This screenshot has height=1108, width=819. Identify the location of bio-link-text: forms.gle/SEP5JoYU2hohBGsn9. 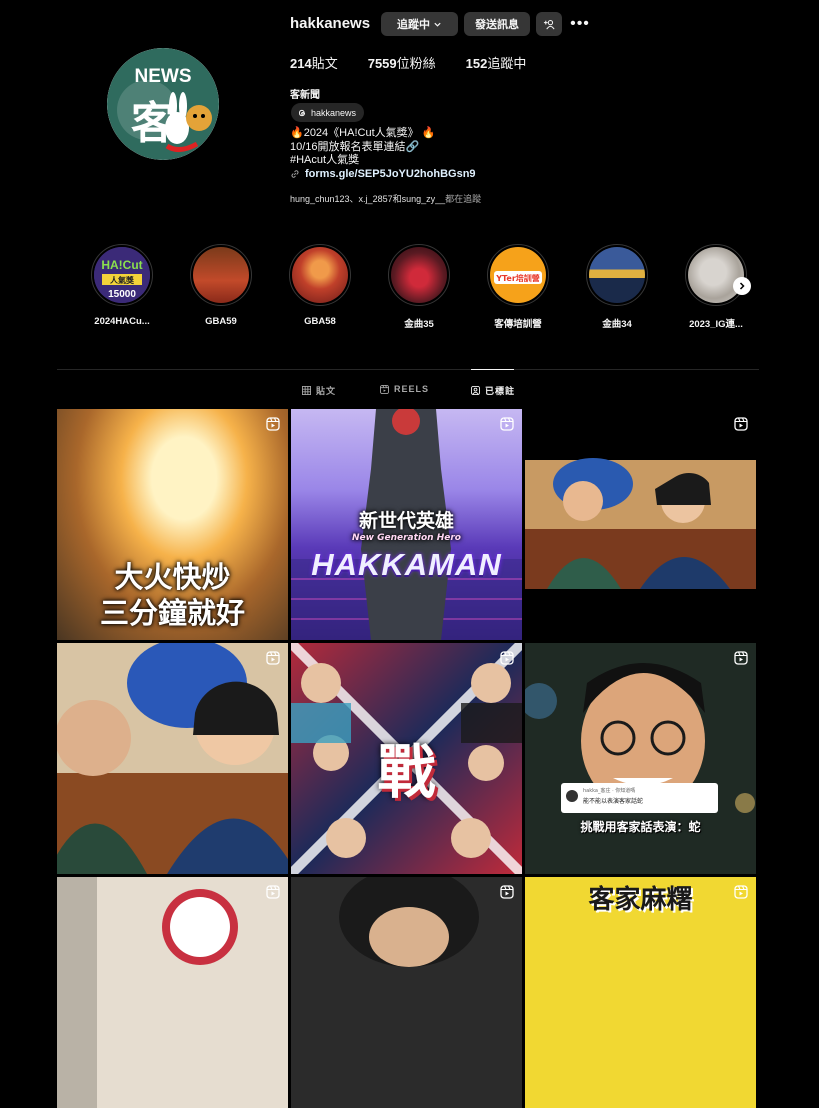
(390, 174).